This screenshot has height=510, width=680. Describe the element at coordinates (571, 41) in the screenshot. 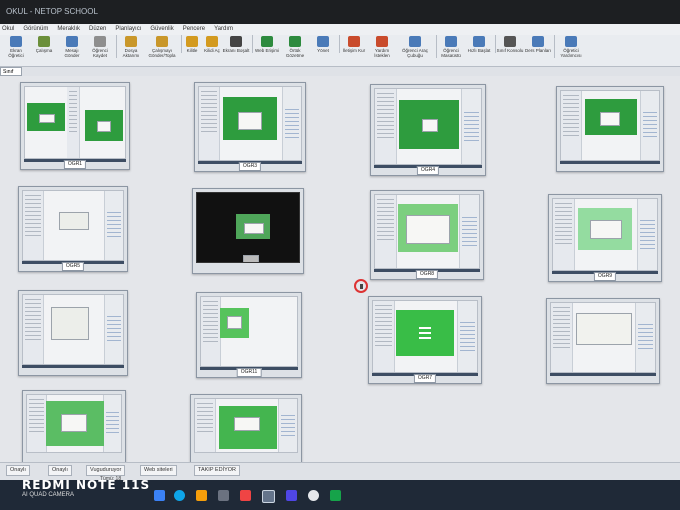

I see `assistant-icon` at that location.